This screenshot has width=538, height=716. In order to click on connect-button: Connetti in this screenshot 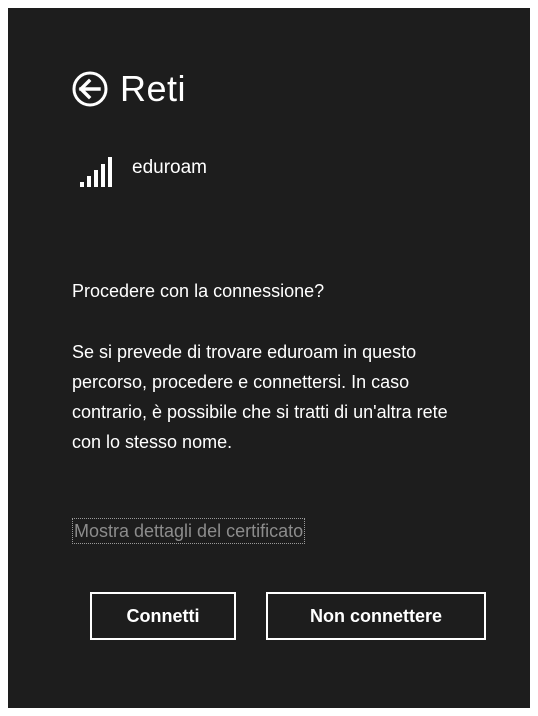, I will do `click(163, 616)`.